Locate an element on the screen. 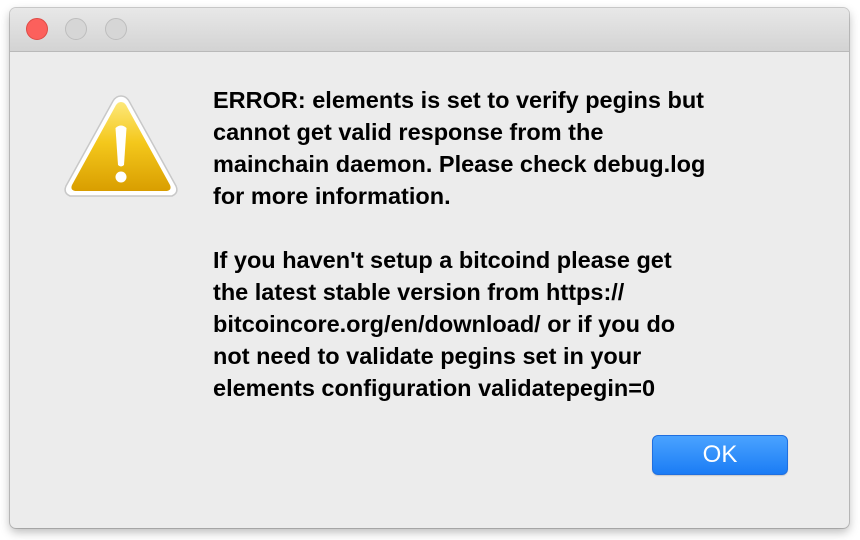 This screenshot has width=860, height=540. title-bar is located at coordinates (429, 30).